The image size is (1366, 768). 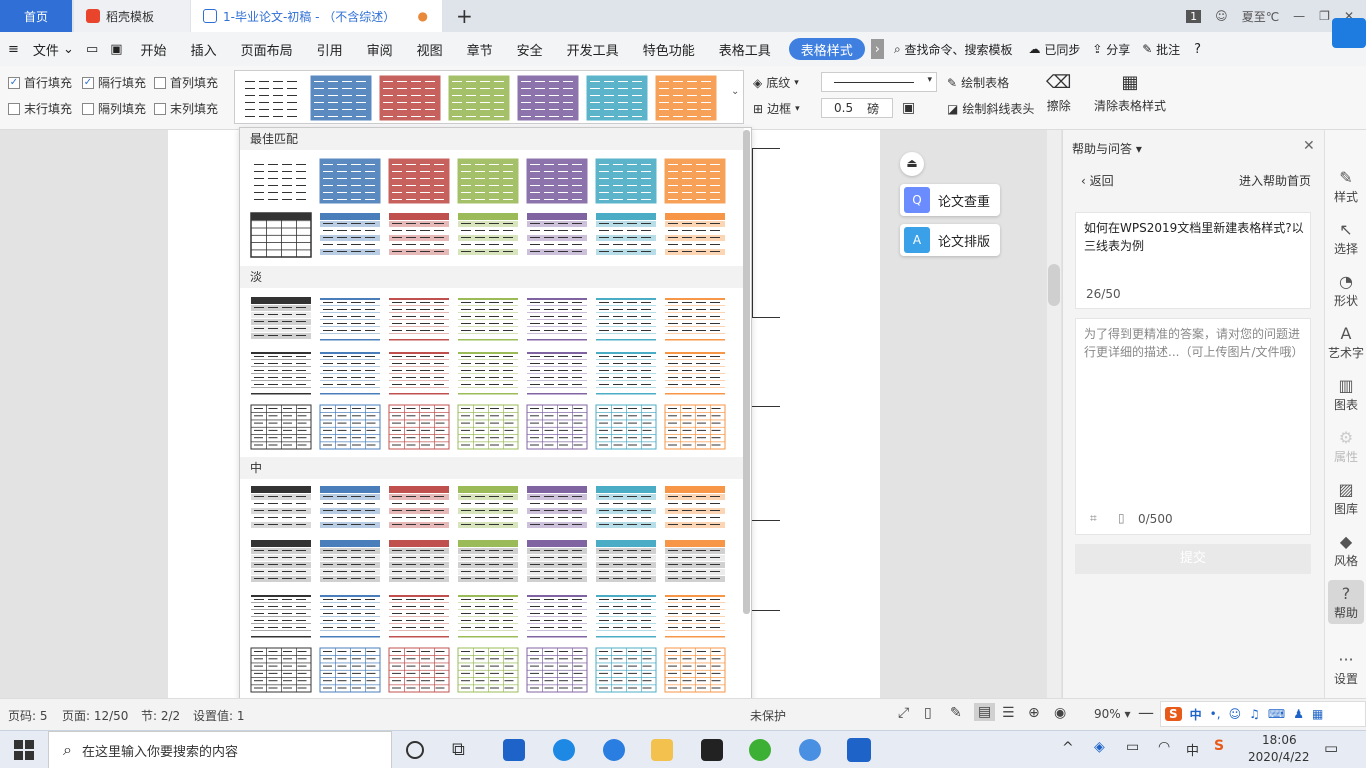 What do you see at coordinates (1008, 713) in the screenshot?
I see `outline-view-icon: ☰` at bounding box center [1008, 713].